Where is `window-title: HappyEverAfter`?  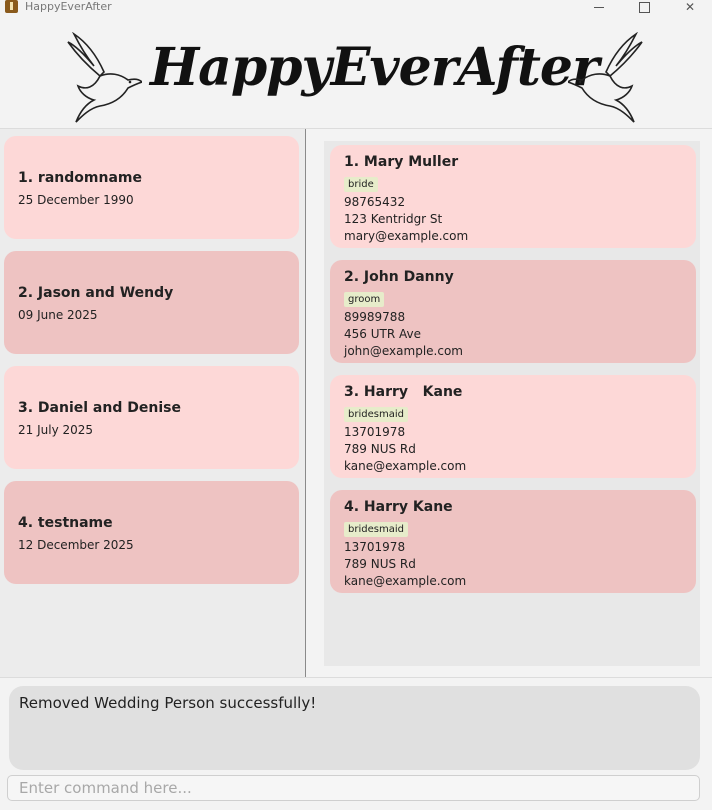
window-title: HappyEverAfter is located at coordinates (68, 6).